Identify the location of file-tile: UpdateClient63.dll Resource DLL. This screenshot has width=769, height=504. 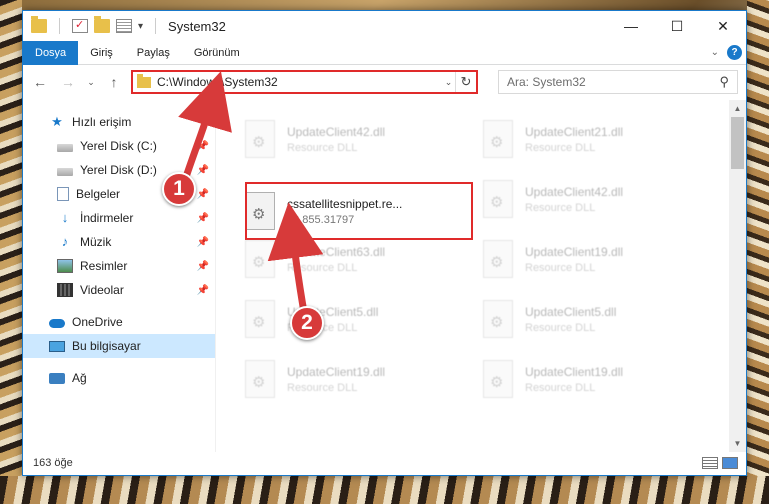
(360, 259).